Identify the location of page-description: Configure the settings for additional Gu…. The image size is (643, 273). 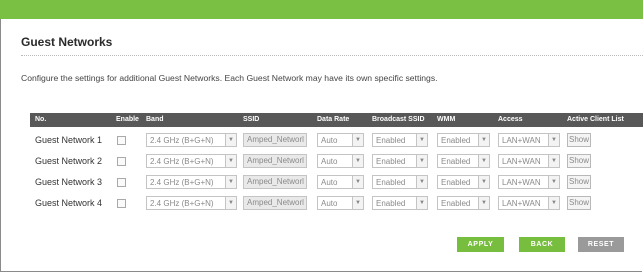
(229, 78).